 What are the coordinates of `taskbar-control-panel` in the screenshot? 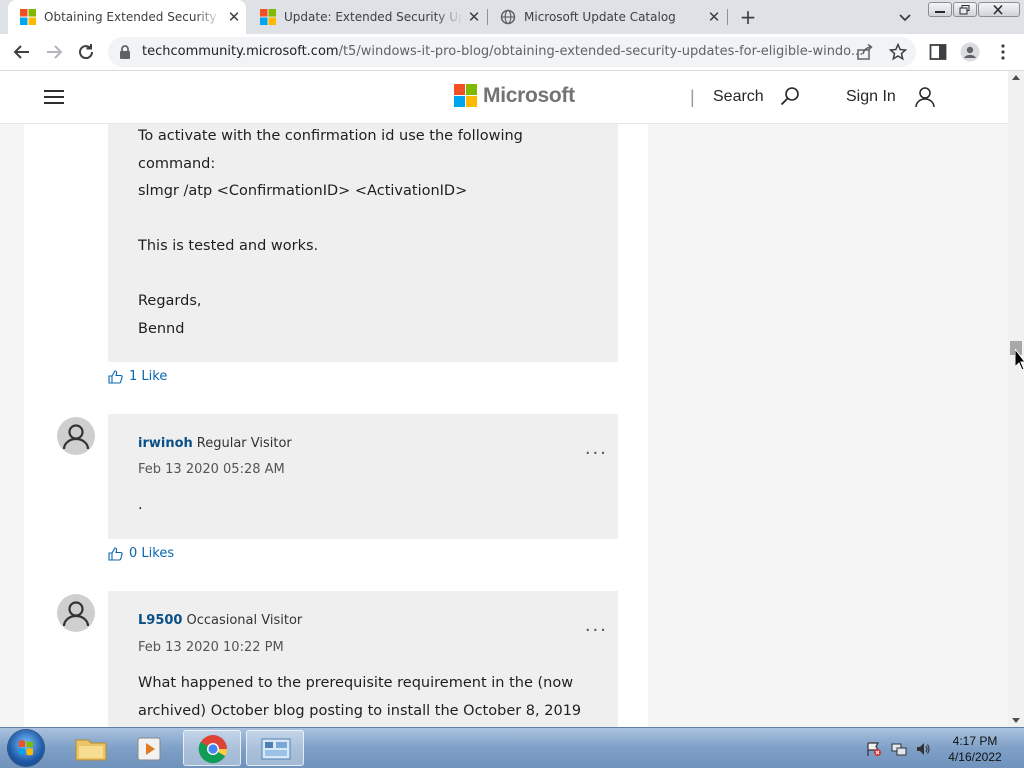 It's located at (275, 748).